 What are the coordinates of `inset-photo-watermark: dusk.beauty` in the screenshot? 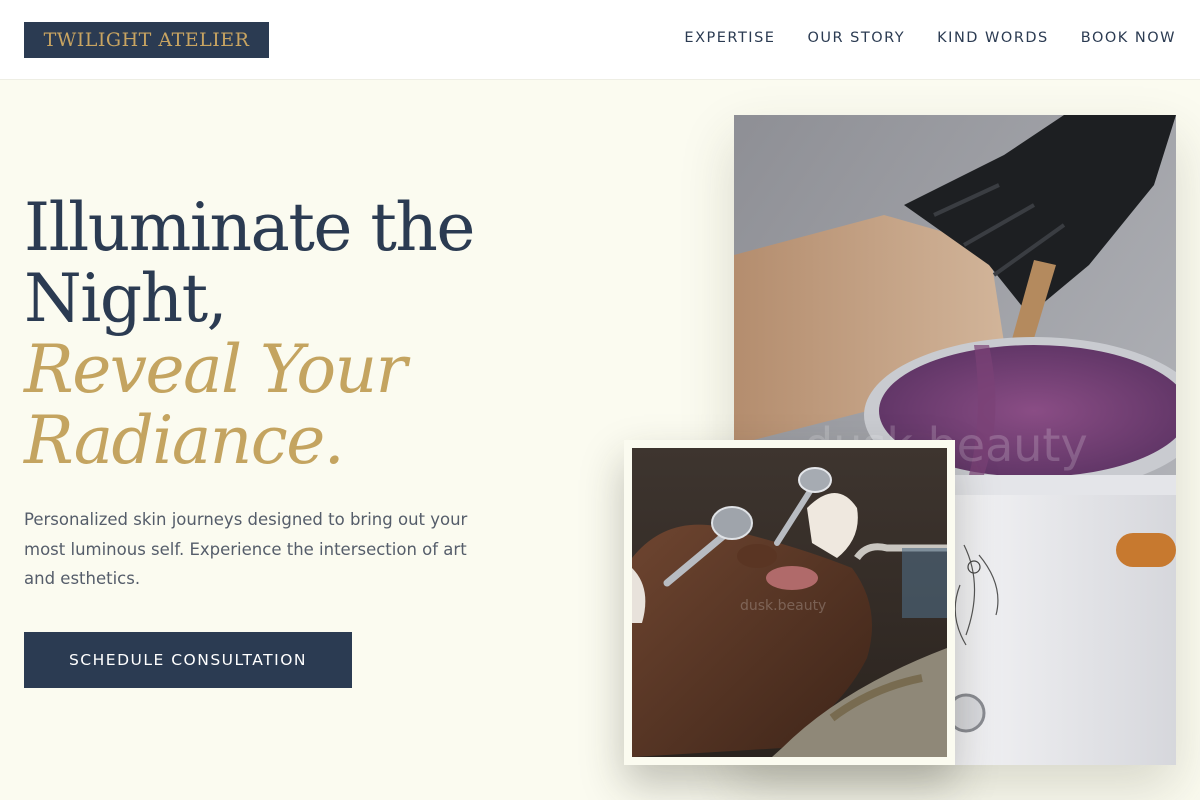 It's located at (783, 606).